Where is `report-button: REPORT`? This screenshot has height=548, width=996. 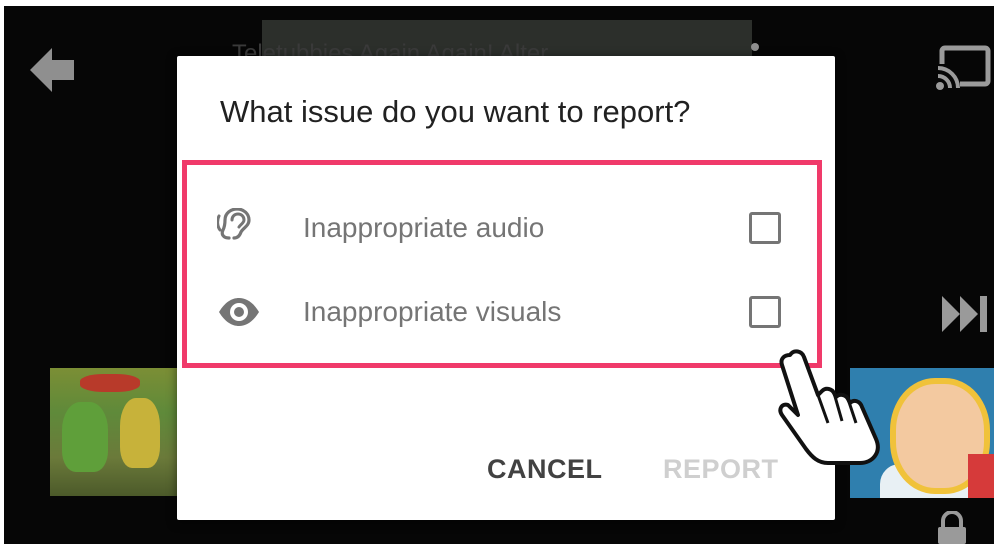 report-button: REPORT is located at coordinates (721, 469).